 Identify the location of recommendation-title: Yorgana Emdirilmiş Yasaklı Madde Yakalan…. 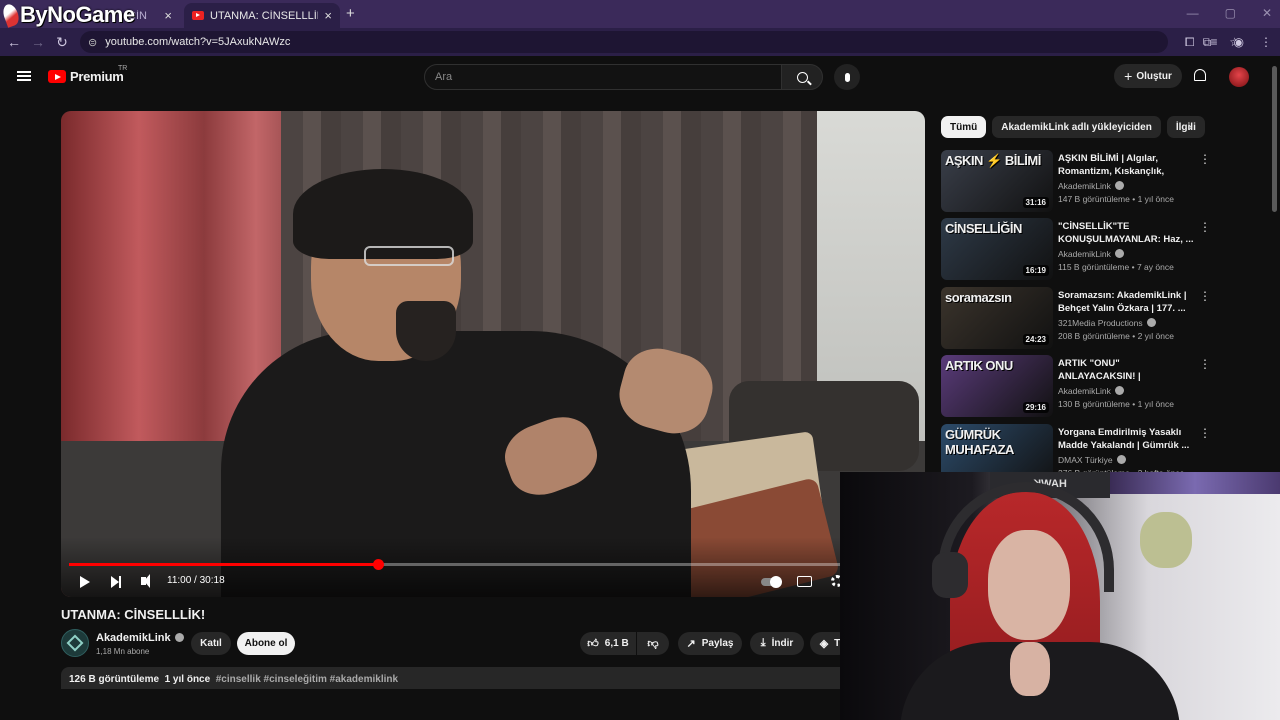
(1128, 439).